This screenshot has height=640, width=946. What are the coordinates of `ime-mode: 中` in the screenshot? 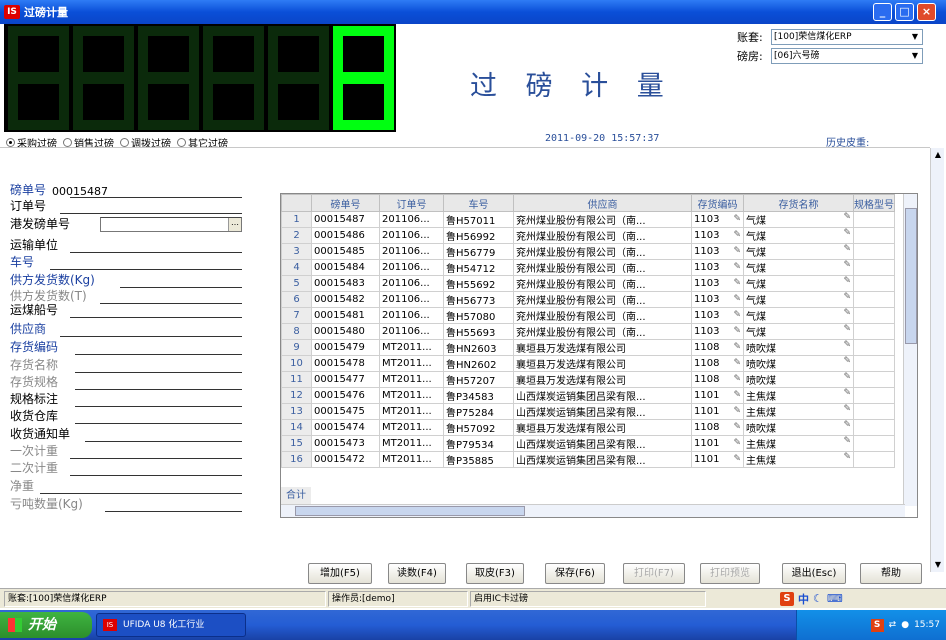 It's located at (803, 599).